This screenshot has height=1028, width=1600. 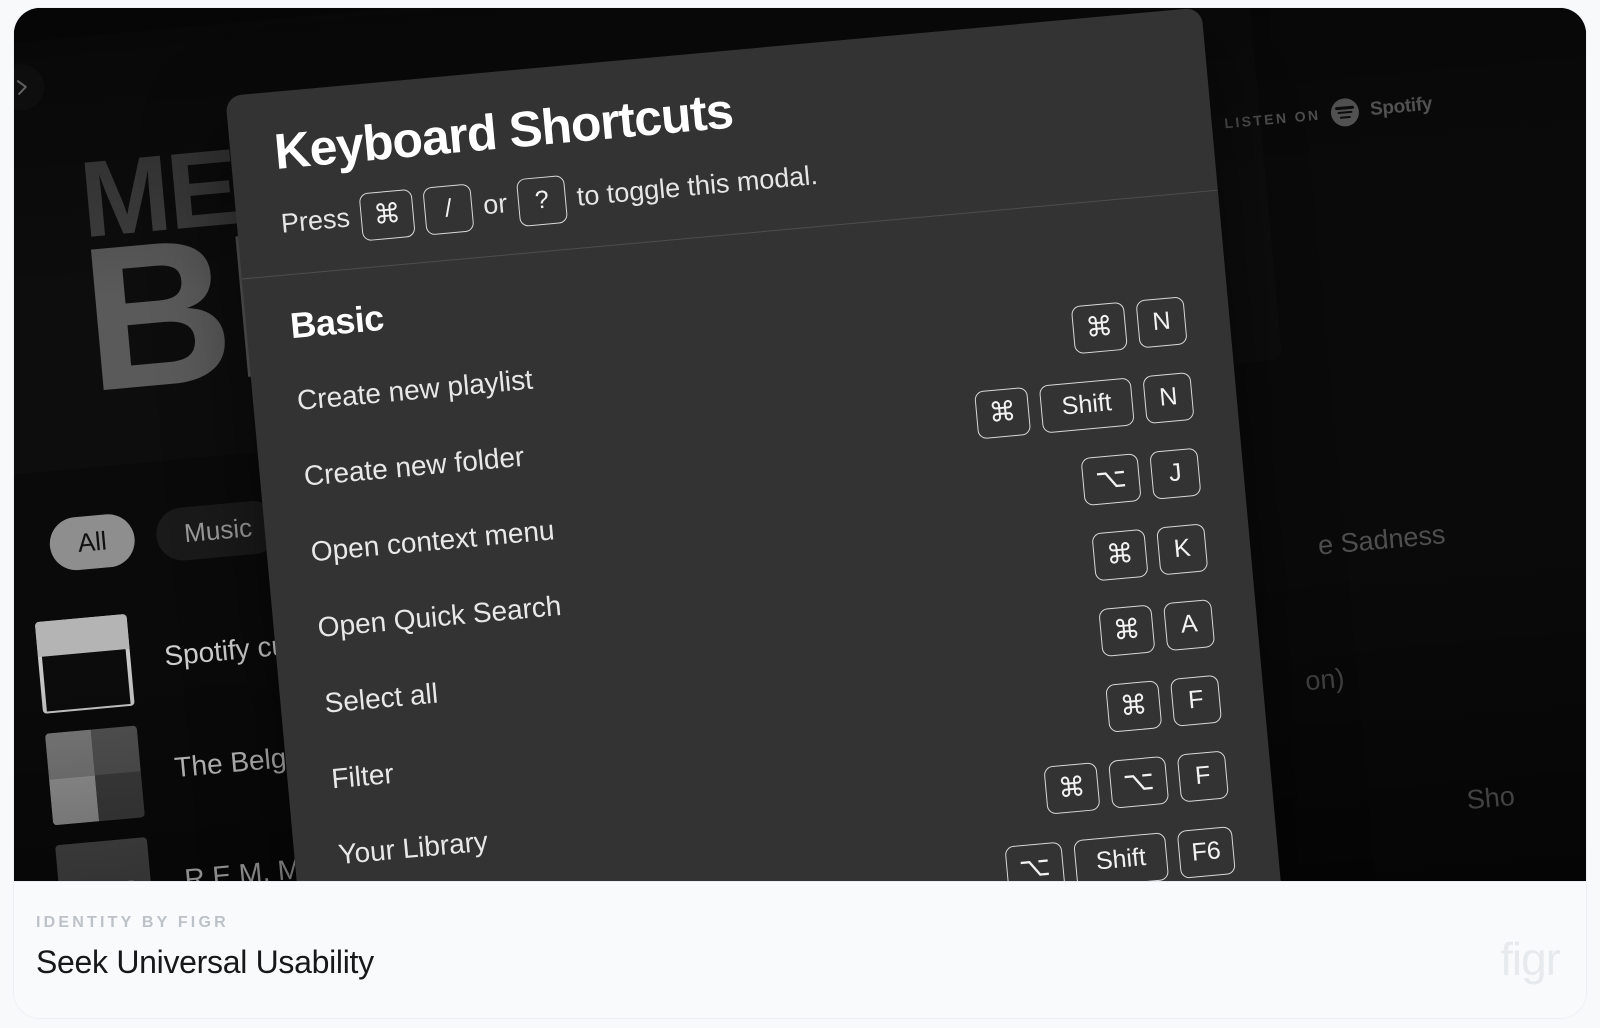 What do you see at coordinates (1206, 852) in the screenshot?
I see `key-f6: F6` at bounding box center [1206, 852].